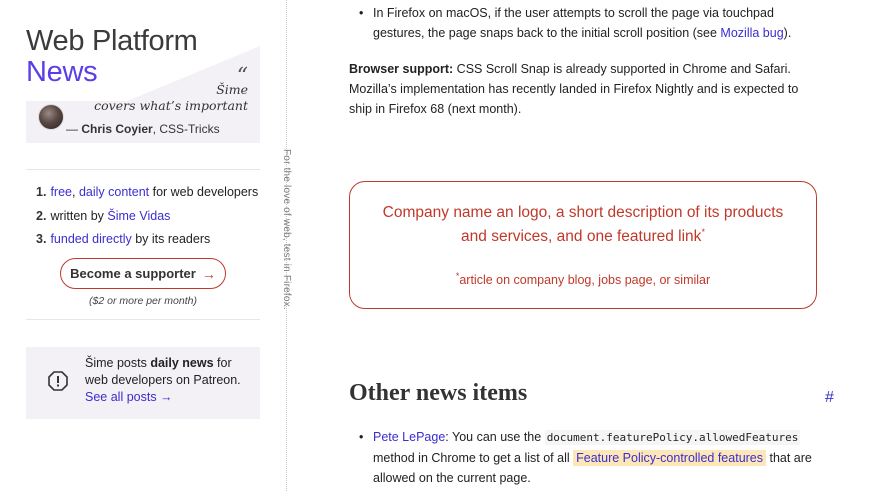 This screenshot has width=880, height=491. What do you see at coordinates (473, 458) in the screenshot?
I see `news-text: method in Chrome to get a list of all` at bounding box center [473, 458].